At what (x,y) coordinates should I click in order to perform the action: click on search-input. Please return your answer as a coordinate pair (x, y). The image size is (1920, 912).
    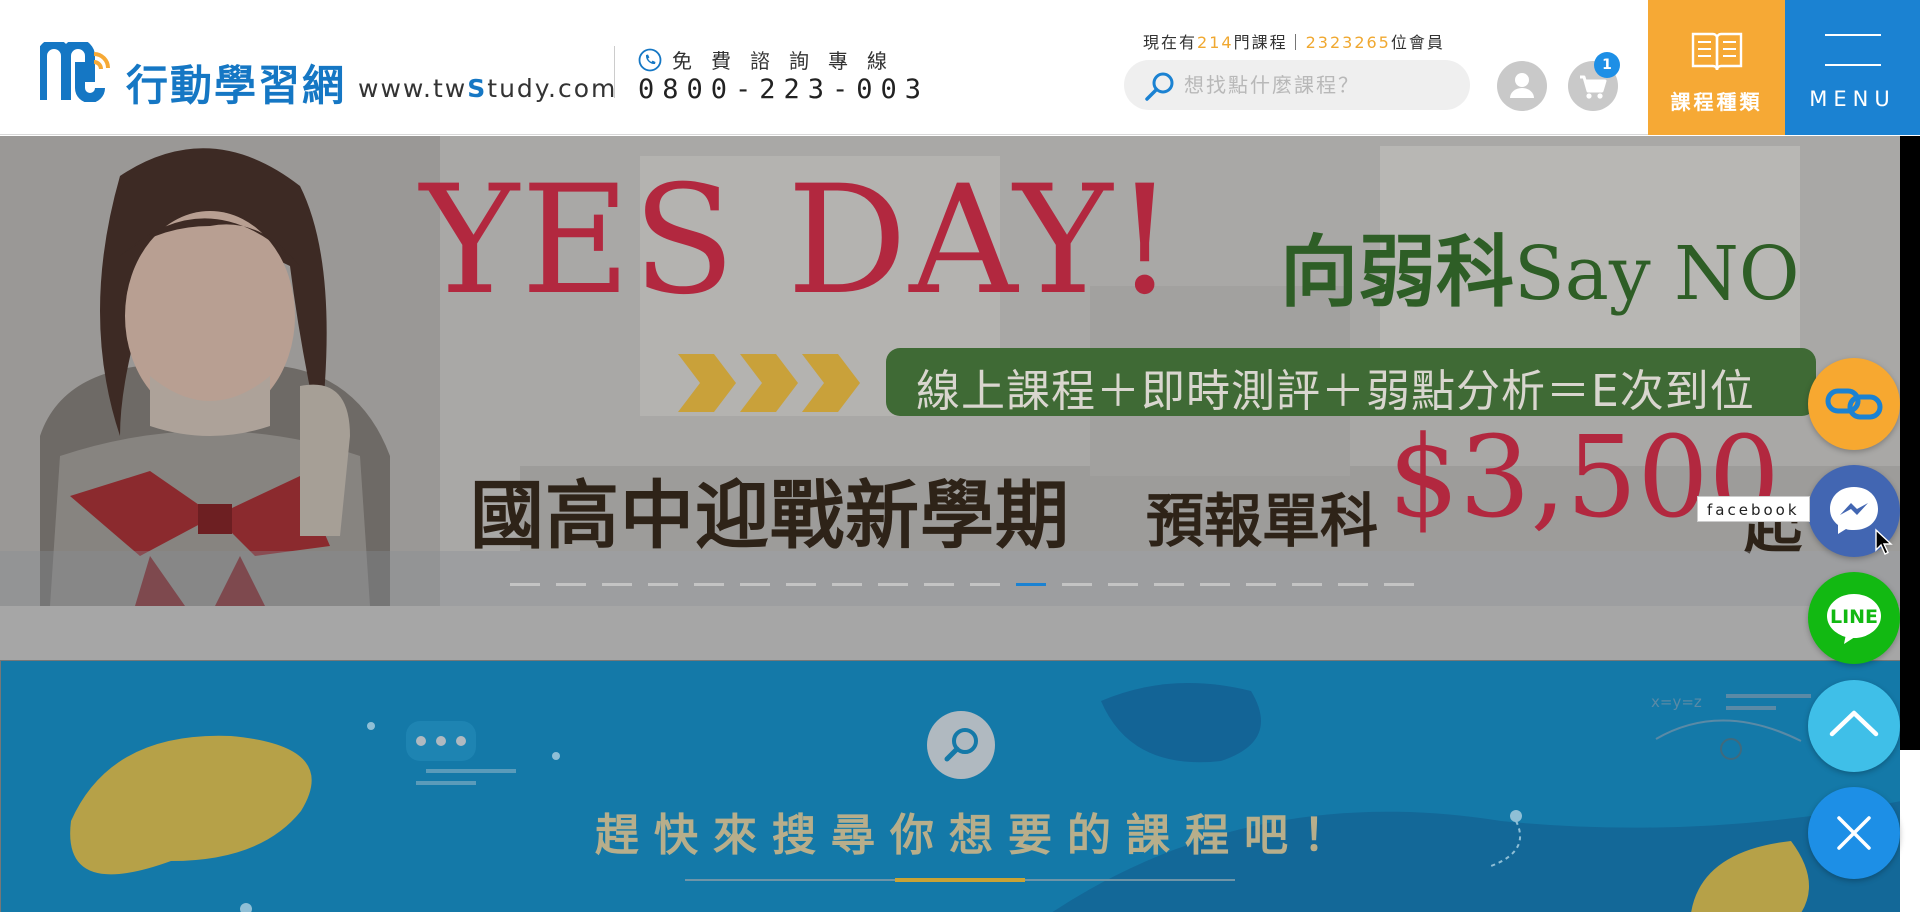
    Looking at the image, I should click on (1319, 85).